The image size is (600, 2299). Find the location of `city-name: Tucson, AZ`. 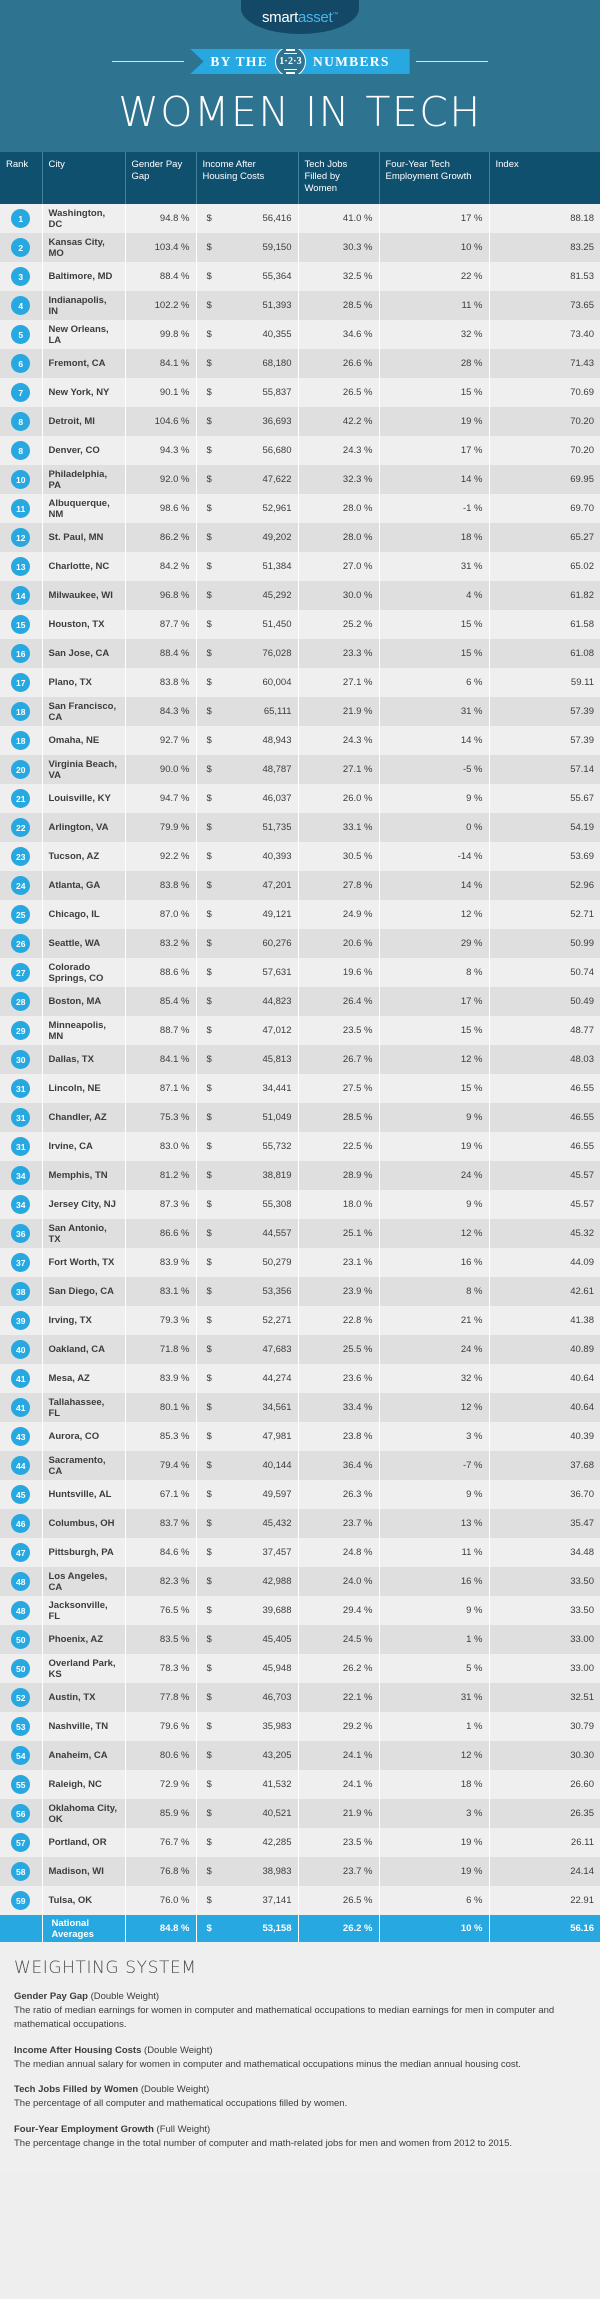

city-name: Tucson, AZ is located at coordinates (84, 856).